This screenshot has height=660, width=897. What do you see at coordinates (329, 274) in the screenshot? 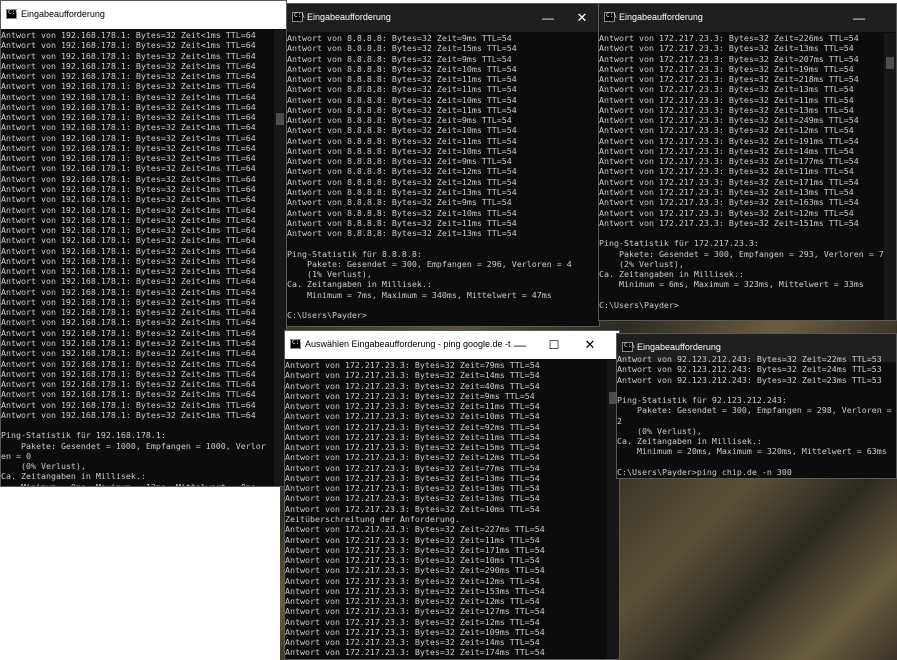
I see `output-line: (1% Verlust),` at bounding box center [329, 274].